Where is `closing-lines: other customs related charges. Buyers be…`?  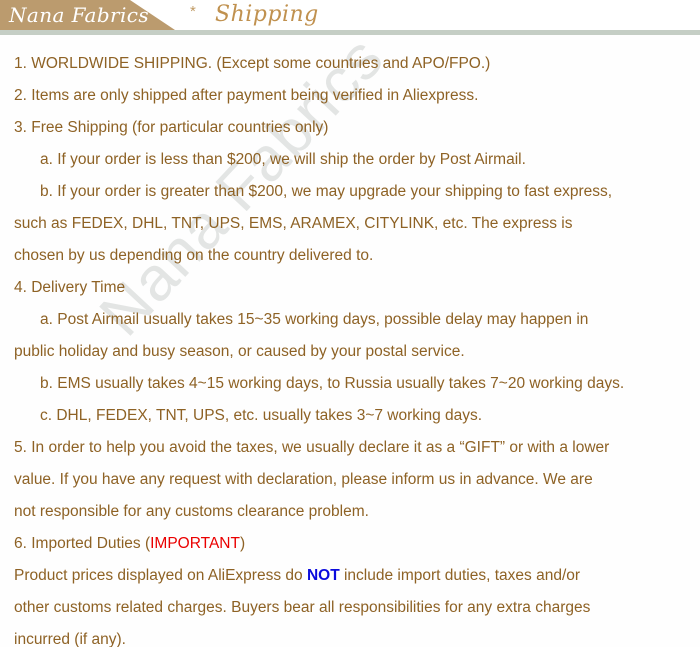
closing-lines: other customs related charges. Buyers be… is located at coordinates (350, 619).